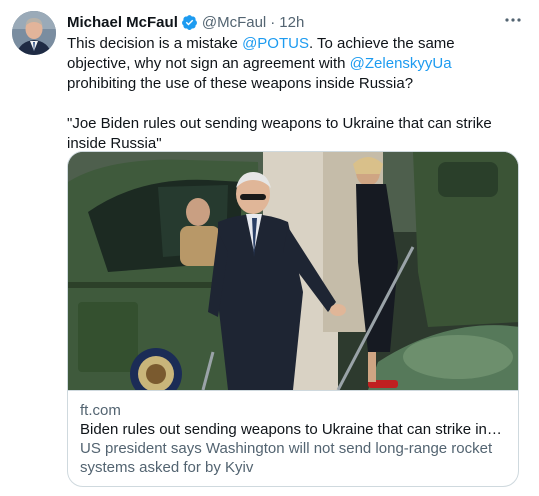 The width and height of the screenshot is (539, 496). Describe the element at coordinates (122, 22) in the screenshot. I see `author-name: Michael McFaul` at that location.